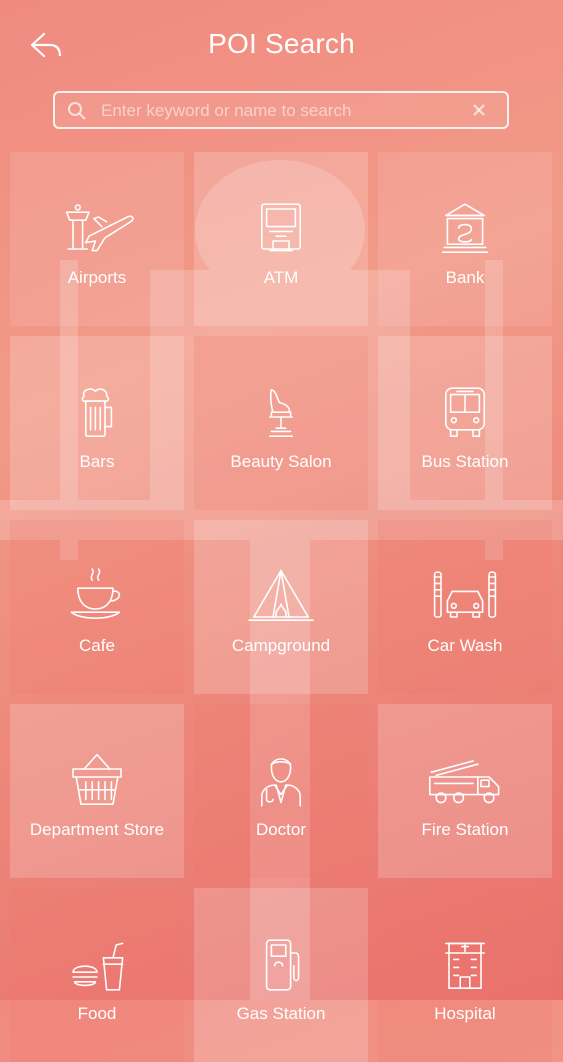 The image size is (563, 1062). What do you see at coordinates (98, 966) in the screenshot?
I see `burger-drink-icon` at bounding box center [98, 966].